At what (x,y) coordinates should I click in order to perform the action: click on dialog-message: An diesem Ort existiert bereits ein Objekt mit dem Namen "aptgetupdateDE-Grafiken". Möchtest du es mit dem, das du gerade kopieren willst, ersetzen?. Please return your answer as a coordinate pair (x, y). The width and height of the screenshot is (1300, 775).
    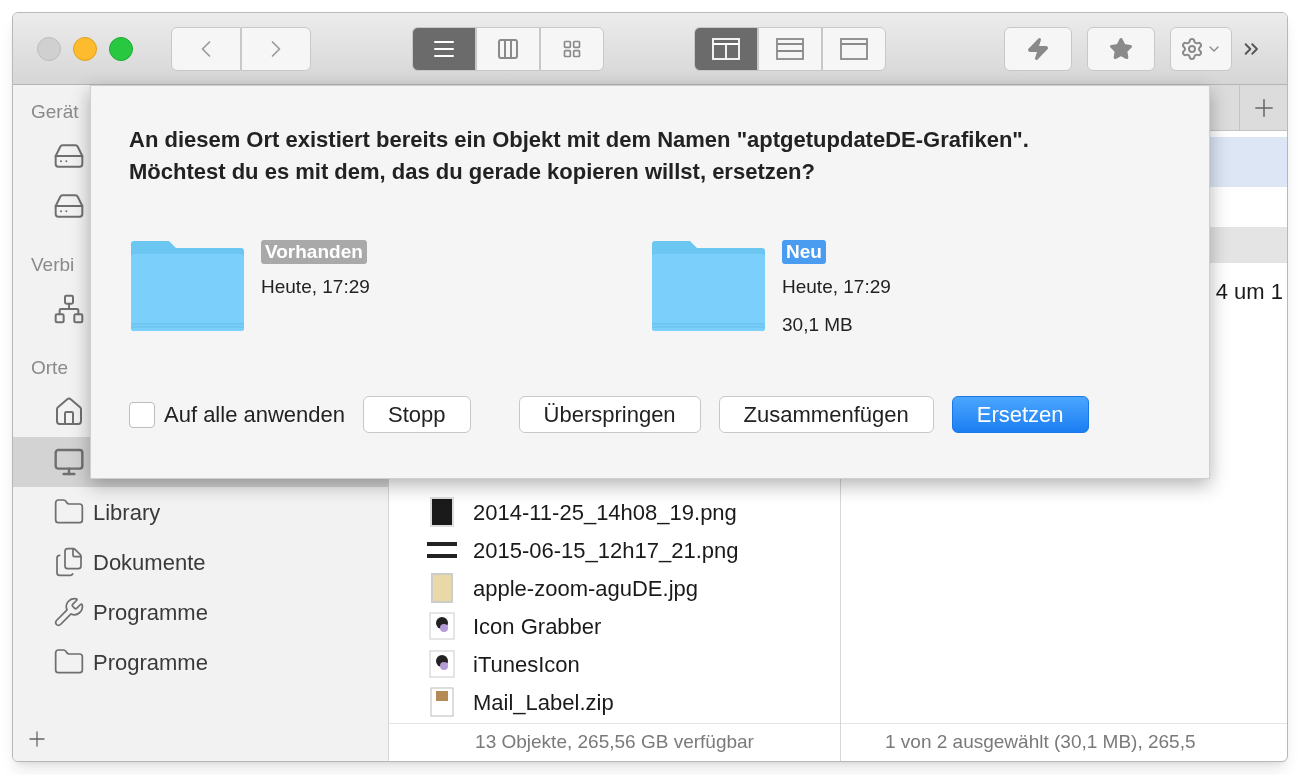
    Looking at the image, I should click on (579, 156).